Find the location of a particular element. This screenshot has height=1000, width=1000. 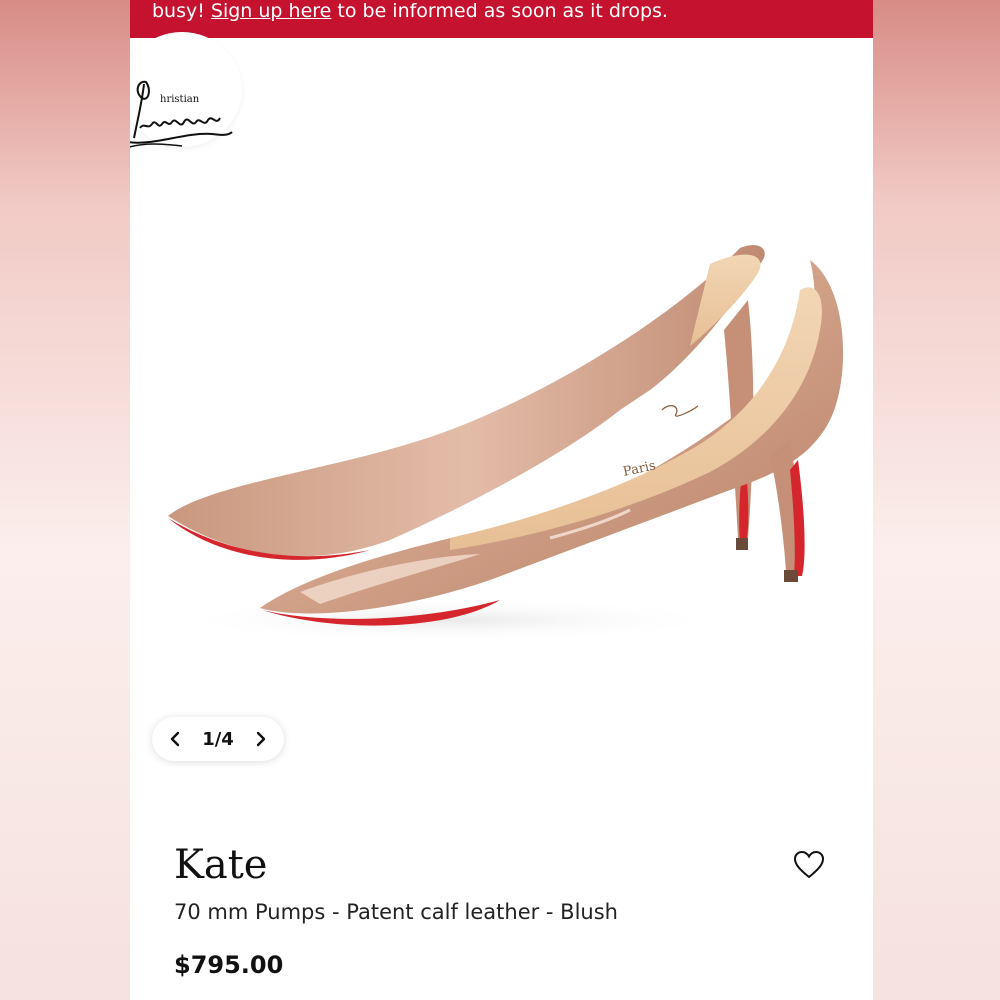

heart-icon is located at coordinates (809, 865).